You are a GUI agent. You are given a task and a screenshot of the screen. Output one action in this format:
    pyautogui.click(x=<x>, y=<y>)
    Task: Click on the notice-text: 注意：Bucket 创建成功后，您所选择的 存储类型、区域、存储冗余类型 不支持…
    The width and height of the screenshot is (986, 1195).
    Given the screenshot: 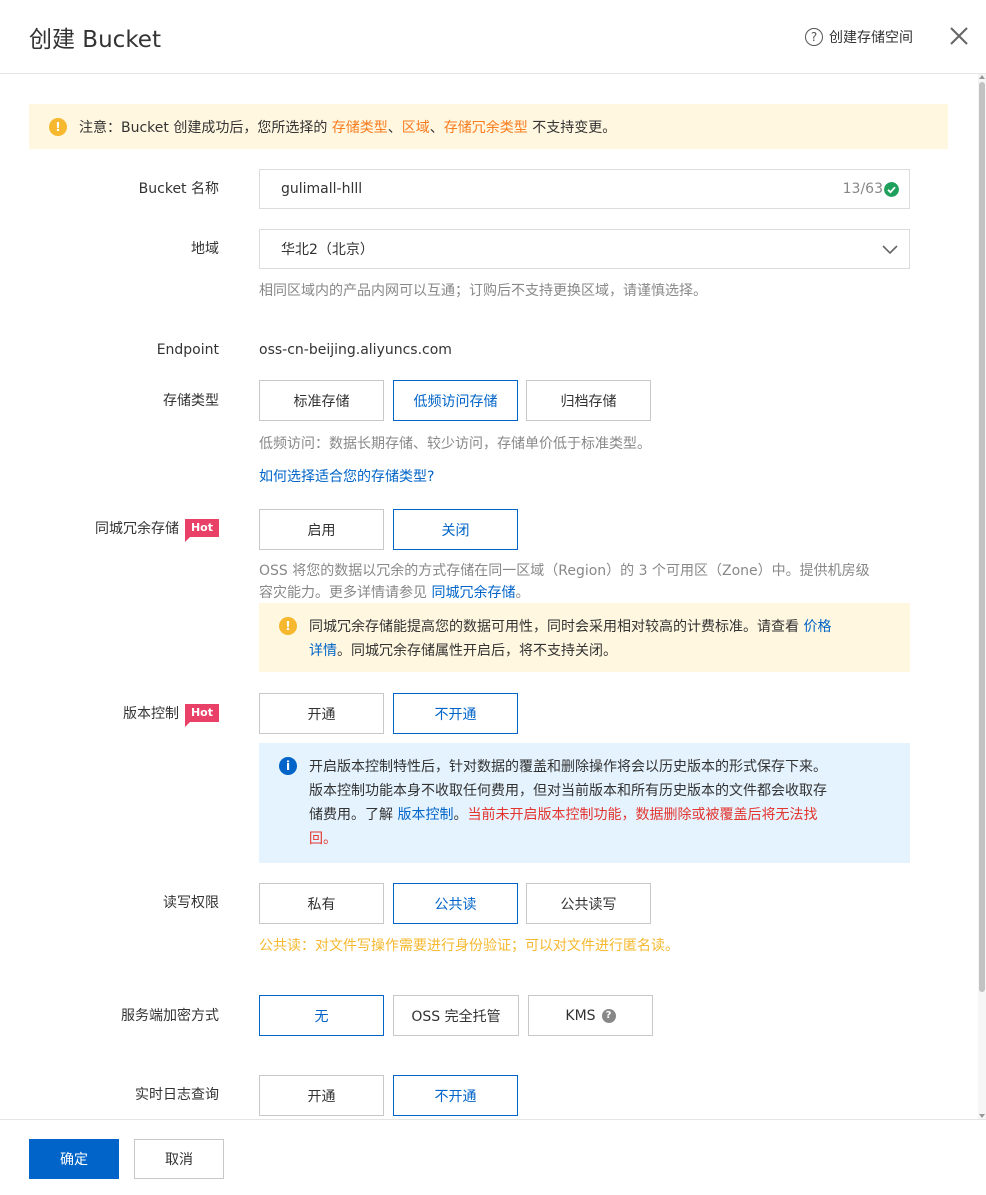 What is the action you would take?
    pyautogui.click(x=348, y=127)
    